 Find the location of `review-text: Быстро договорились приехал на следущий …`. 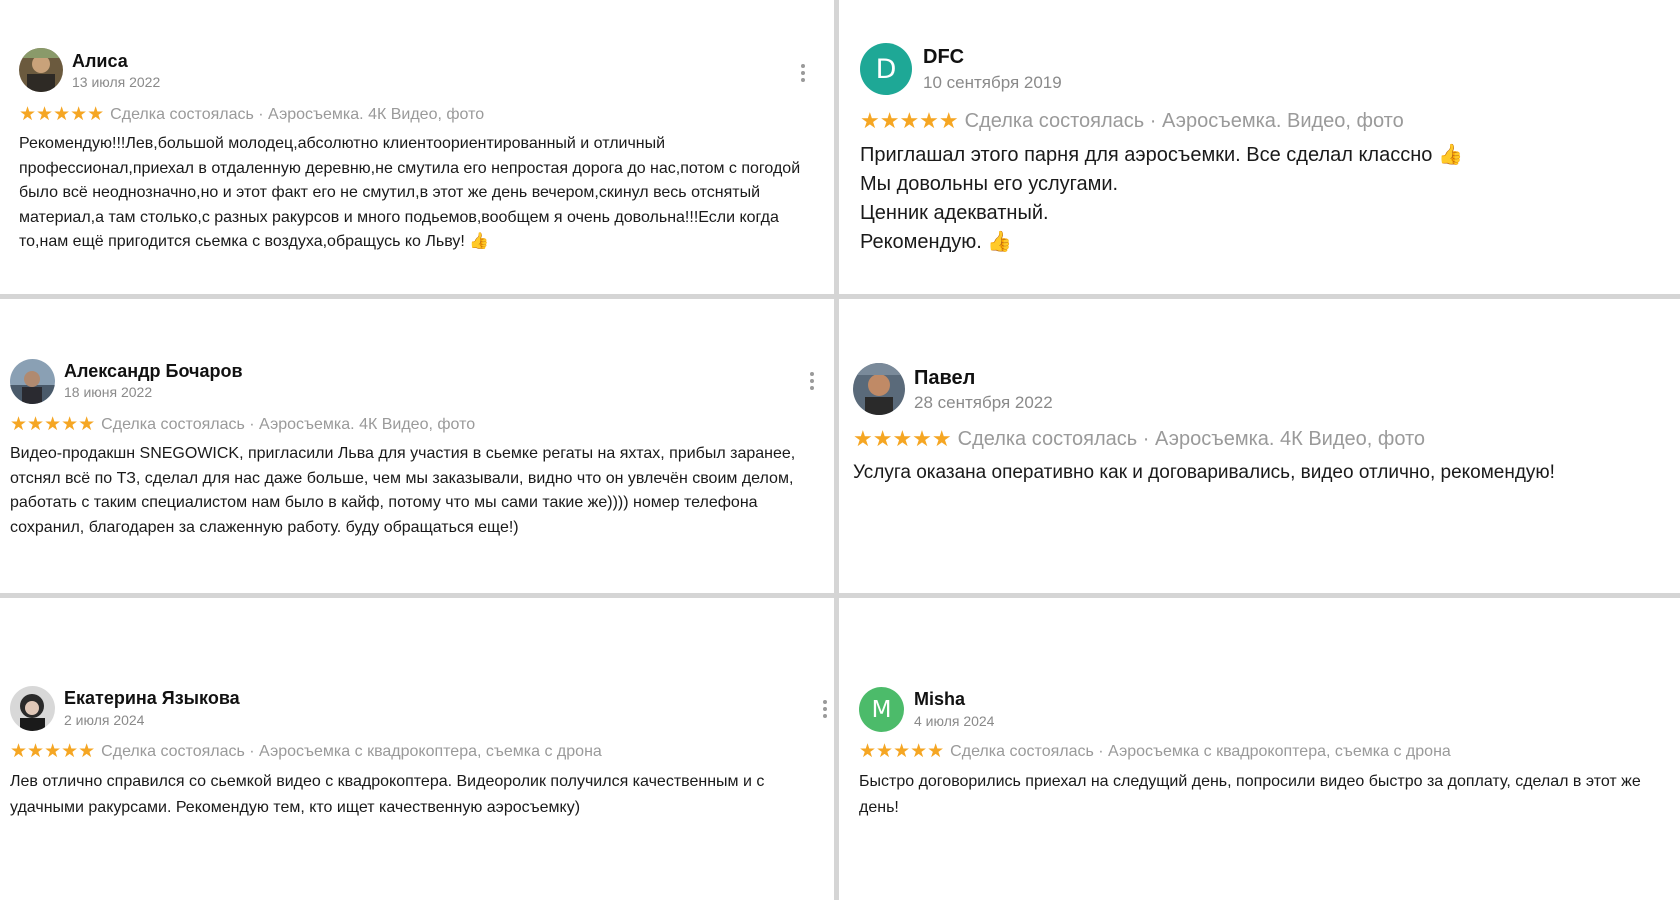

review-text: Быстро договорились приехал на следущий … is located at coordinates (1264, 794).